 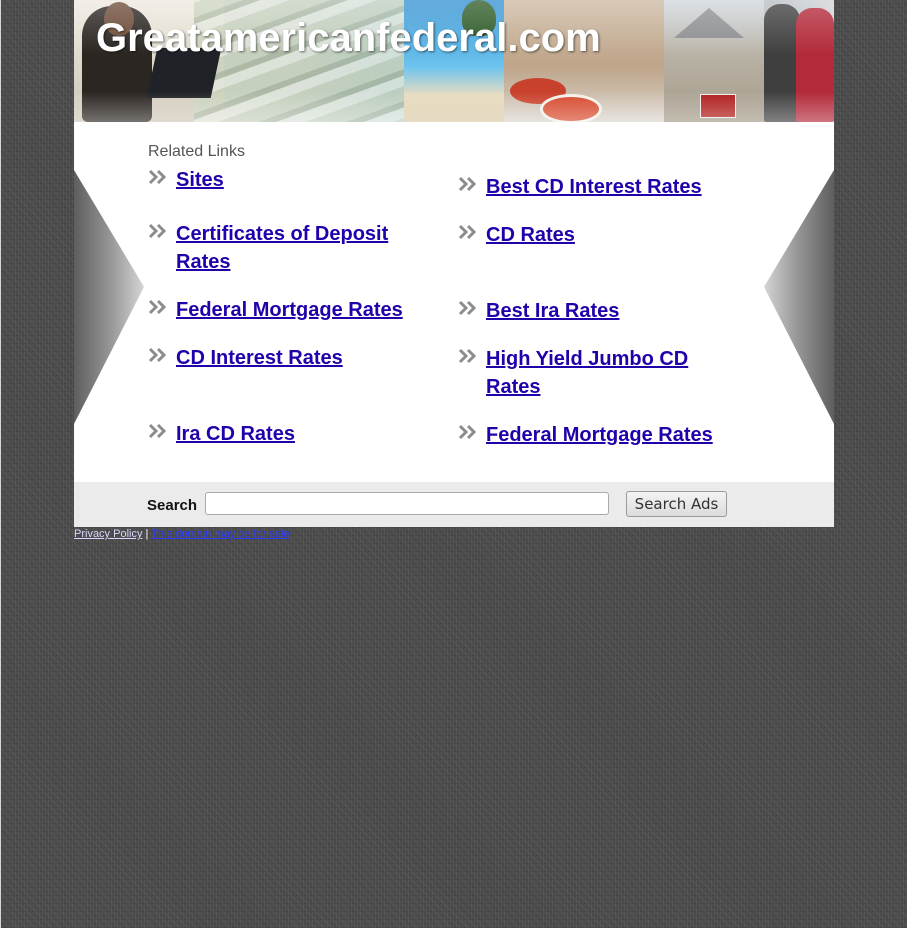 I want to click on left-decorative-wedge, so click(x=109, y=297).